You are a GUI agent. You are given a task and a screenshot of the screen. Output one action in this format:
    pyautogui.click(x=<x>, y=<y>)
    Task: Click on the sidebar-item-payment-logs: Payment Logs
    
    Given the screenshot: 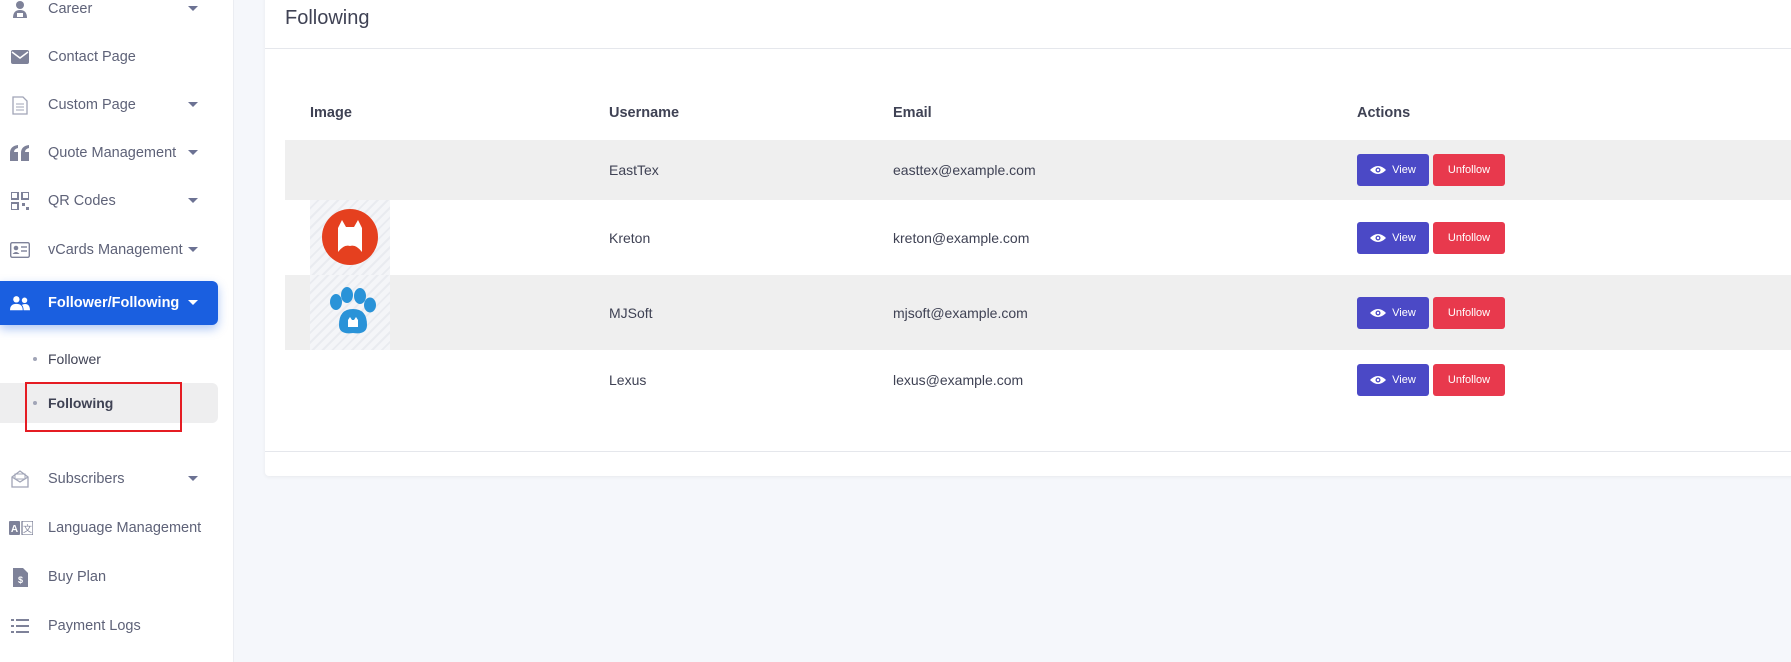 What is the action you would take?
    pyautogui.click(x=109, y=626)
    